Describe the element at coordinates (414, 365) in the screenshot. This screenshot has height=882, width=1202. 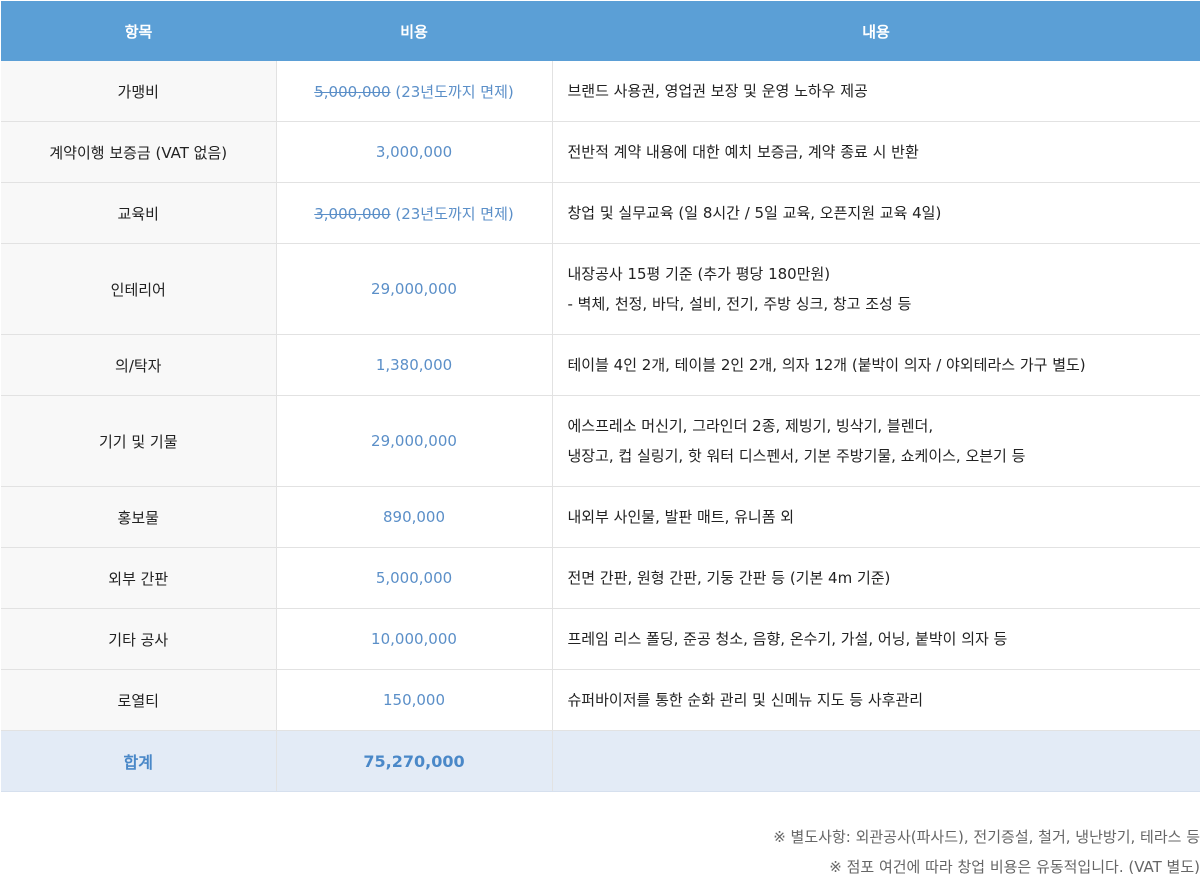
I see `item-cost: 1,380,000` at that location.